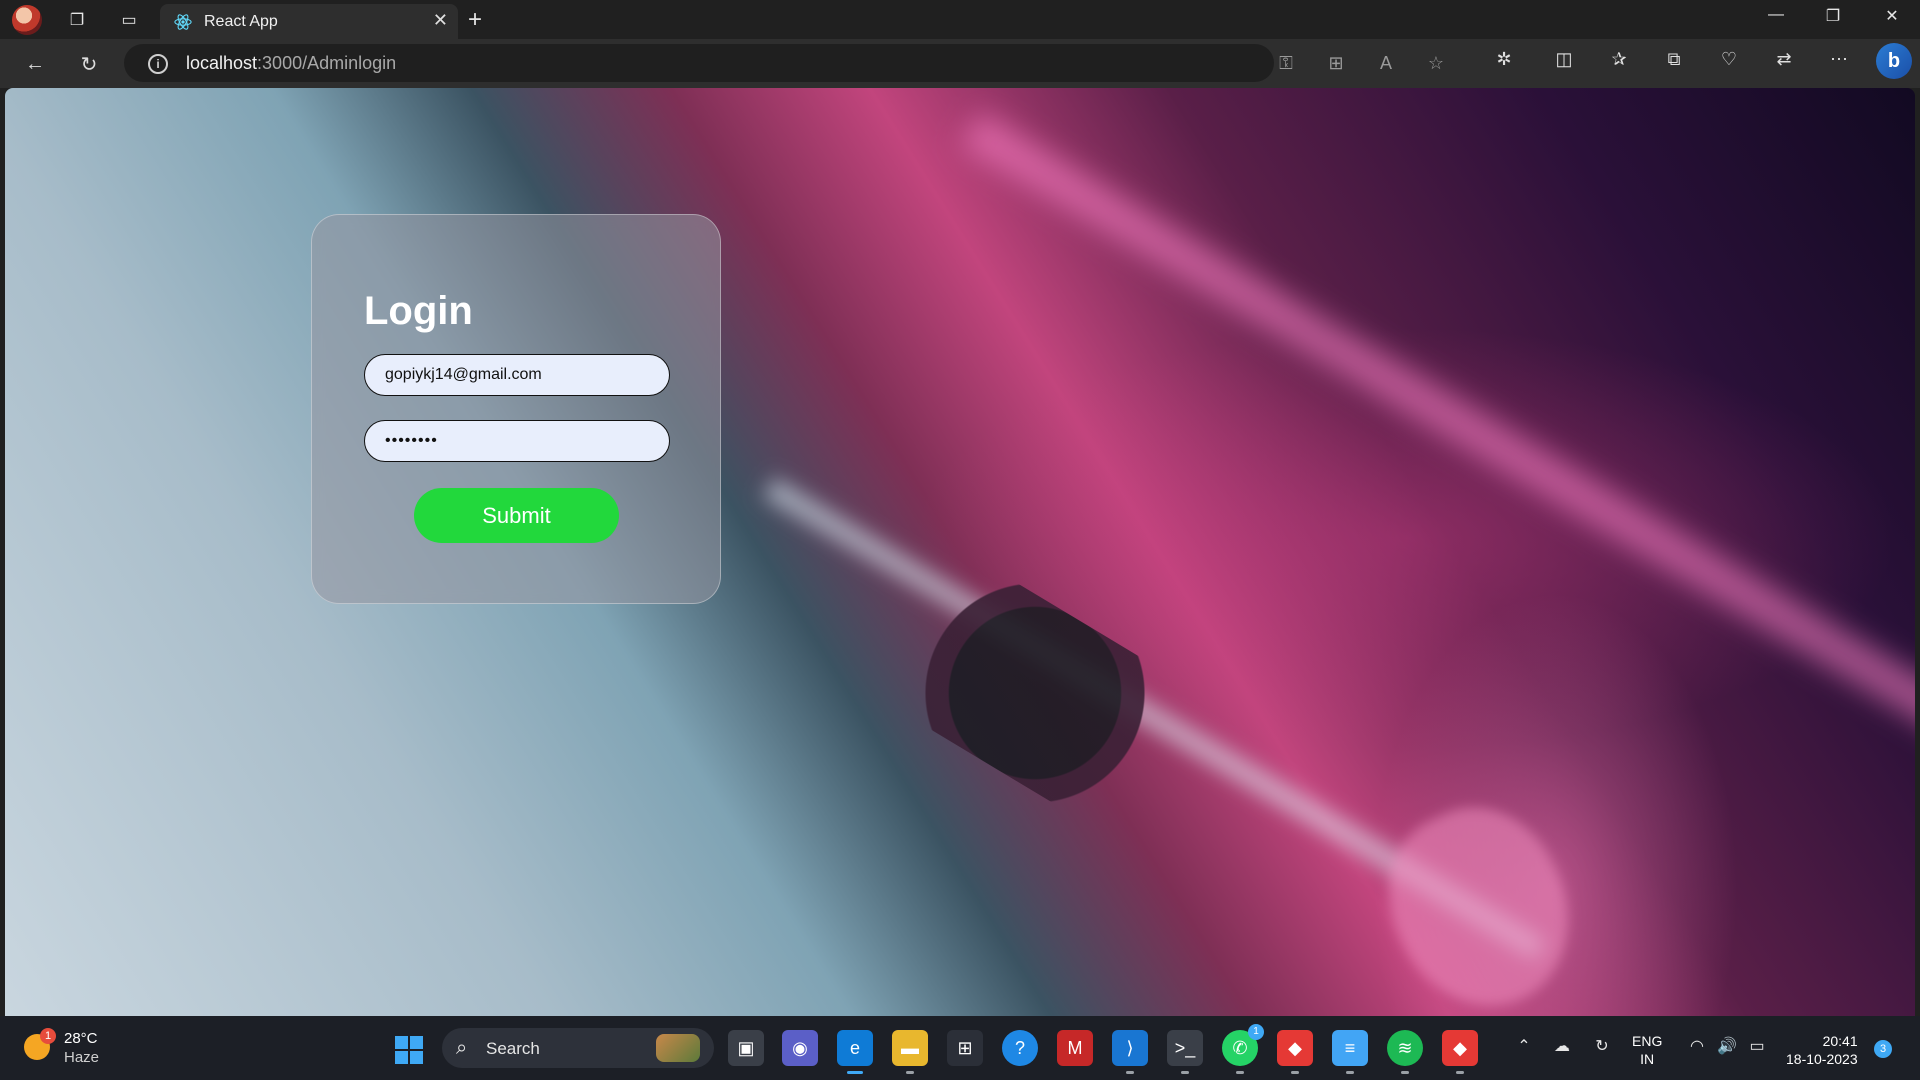  Describe the element at coordinates (35, 64) in the screenshot. I see `back-arrow-icon: ←` at that location.